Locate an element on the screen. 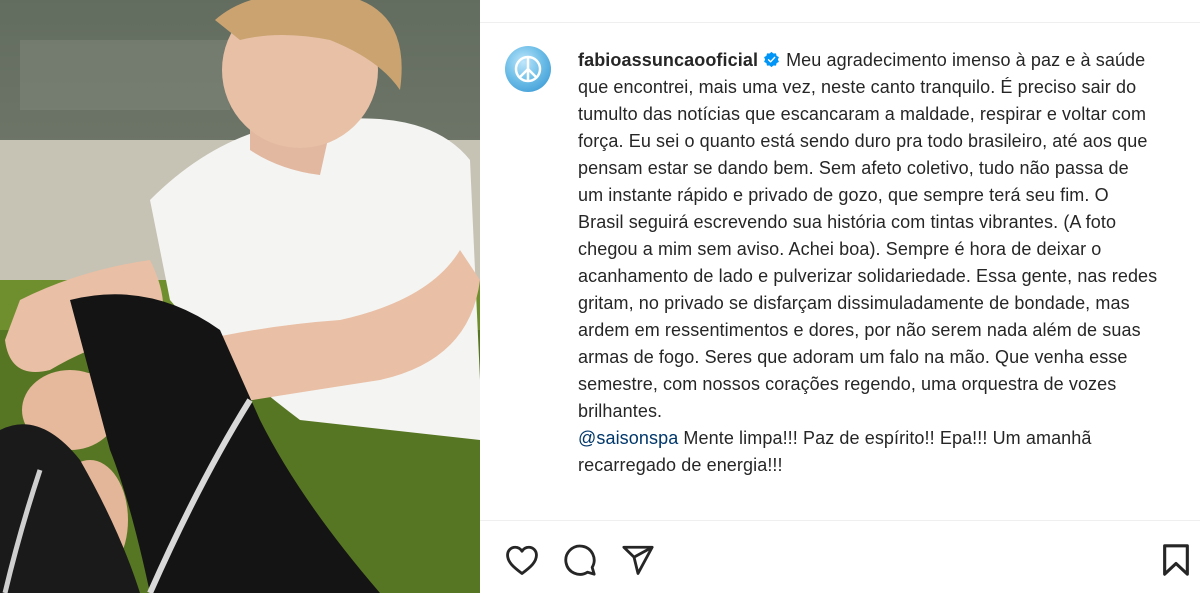 Image resolution: width=1200 pixels, height=593 pixels. actions-divider is located at coordinates (840, 520).